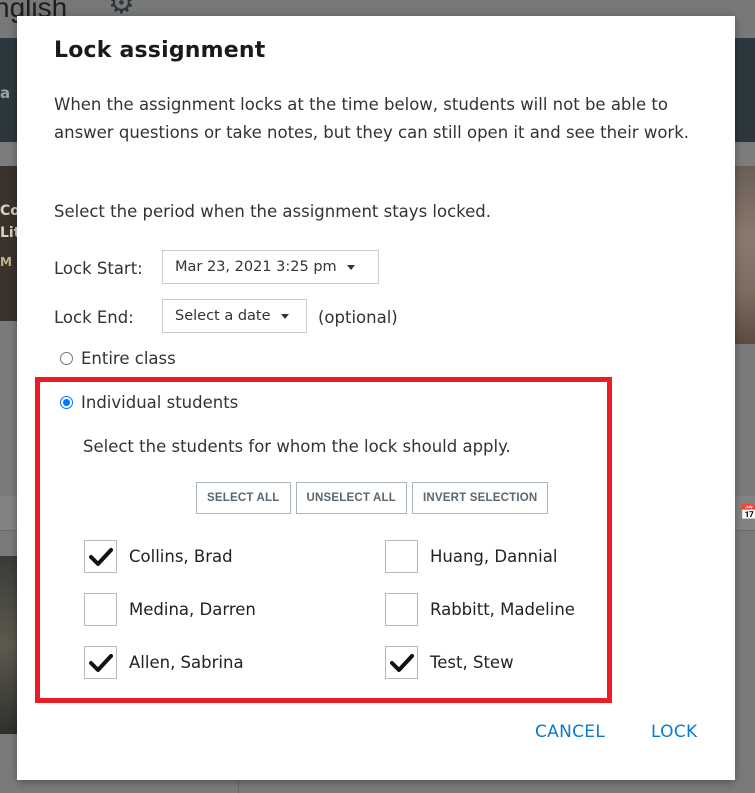 This screenshot has width=755, height=793. I want to click on background-card-image-right, so click(745, 255).